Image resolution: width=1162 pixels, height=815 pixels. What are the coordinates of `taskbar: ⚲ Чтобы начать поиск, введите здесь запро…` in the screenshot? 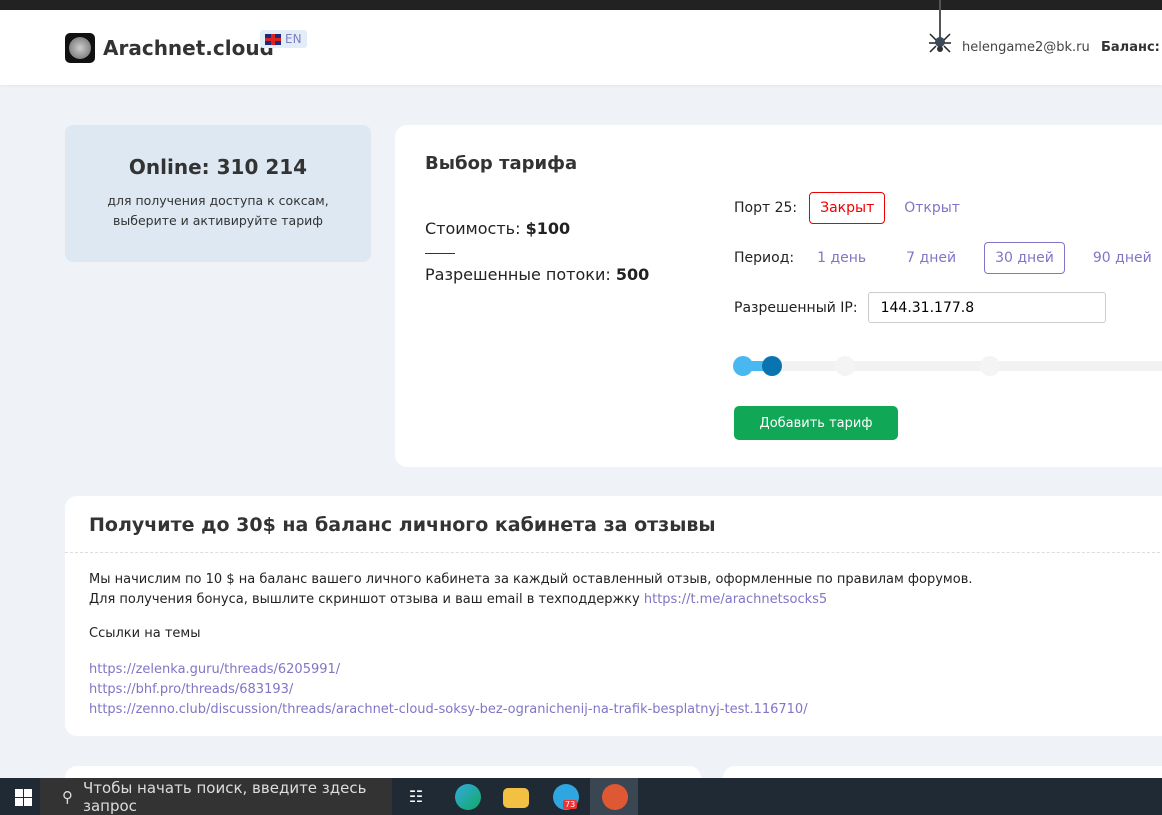 It's located at (581, 796).